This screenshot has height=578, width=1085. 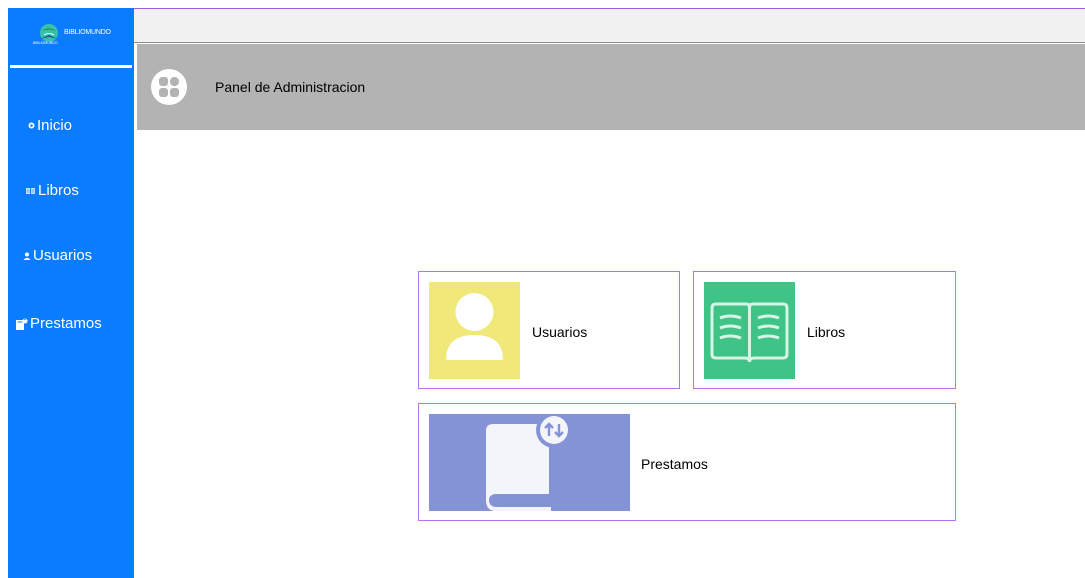 I want to click on libros-card: Libros, so click(x=824, y=330).